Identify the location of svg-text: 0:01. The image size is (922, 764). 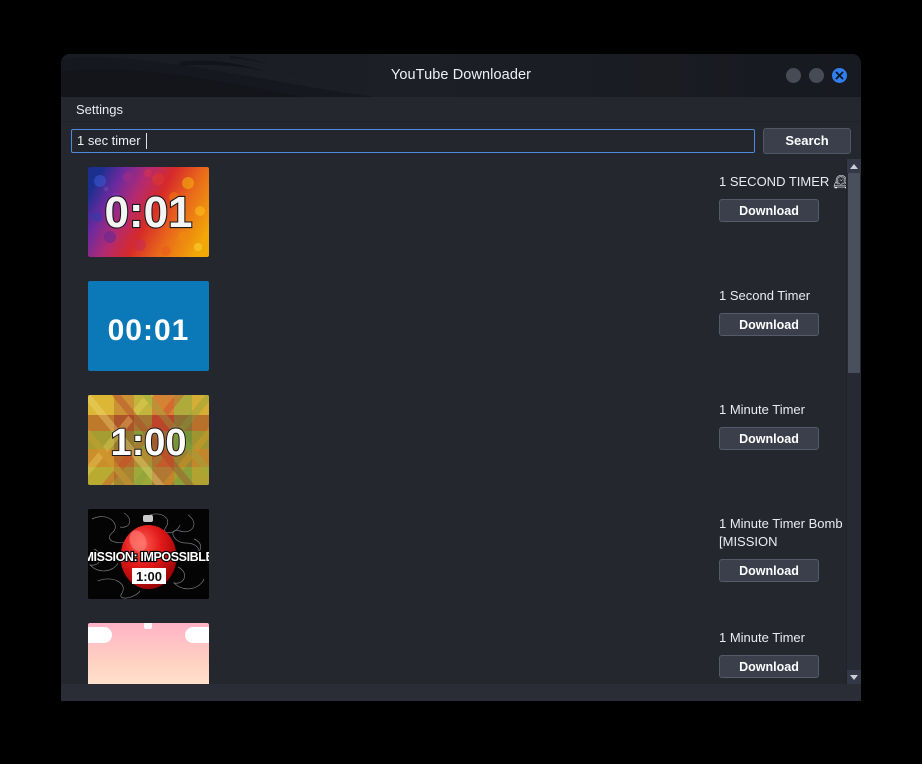
(148, 212).